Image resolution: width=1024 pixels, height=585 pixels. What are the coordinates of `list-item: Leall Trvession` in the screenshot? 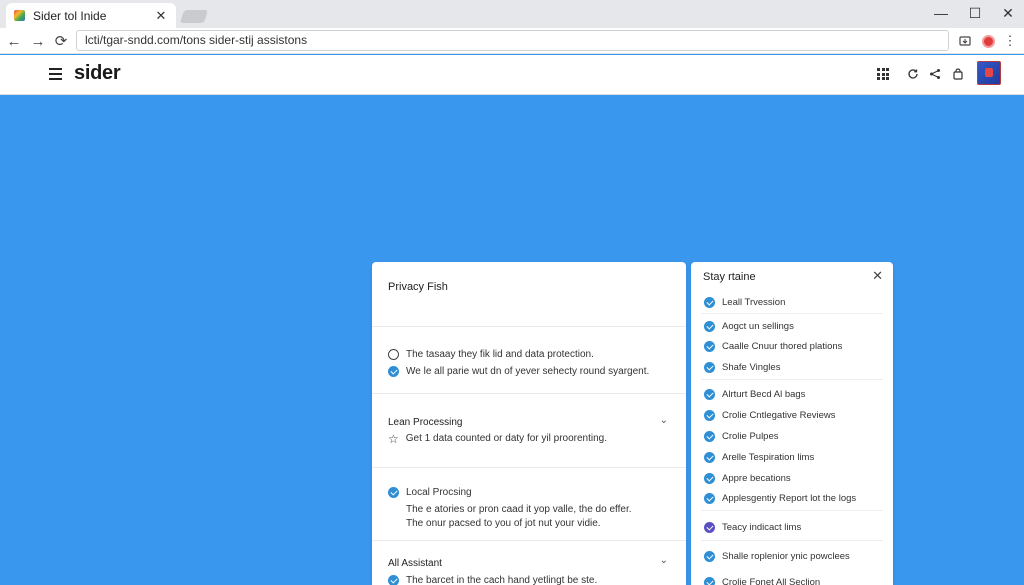 It's located at (744, 302).